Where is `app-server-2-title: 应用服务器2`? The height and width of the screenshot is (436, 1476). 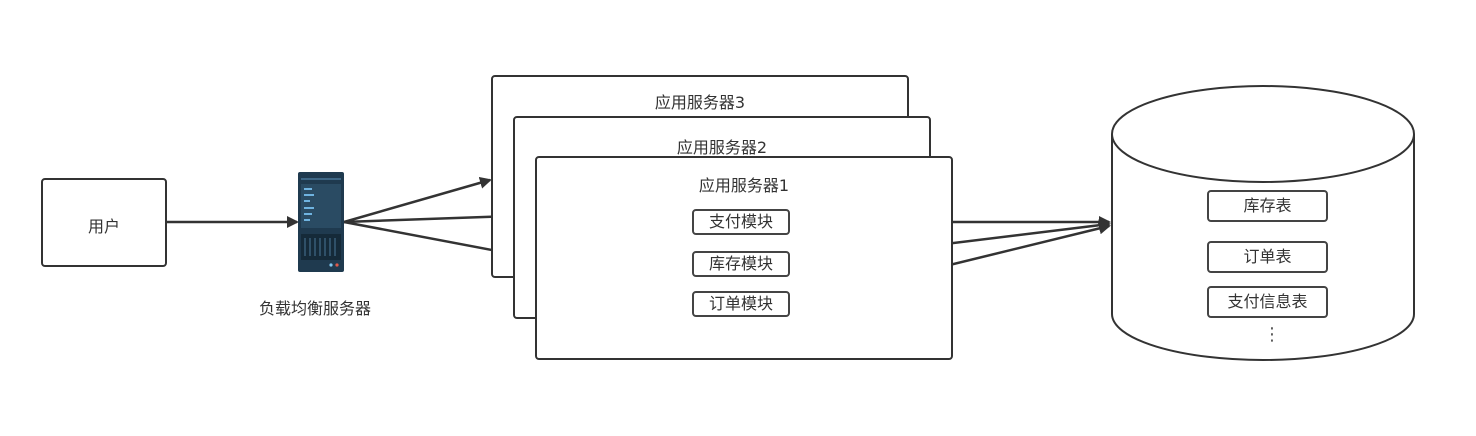 app-server-2-title: 应用服务器2 is located at coordinates (722, 147).